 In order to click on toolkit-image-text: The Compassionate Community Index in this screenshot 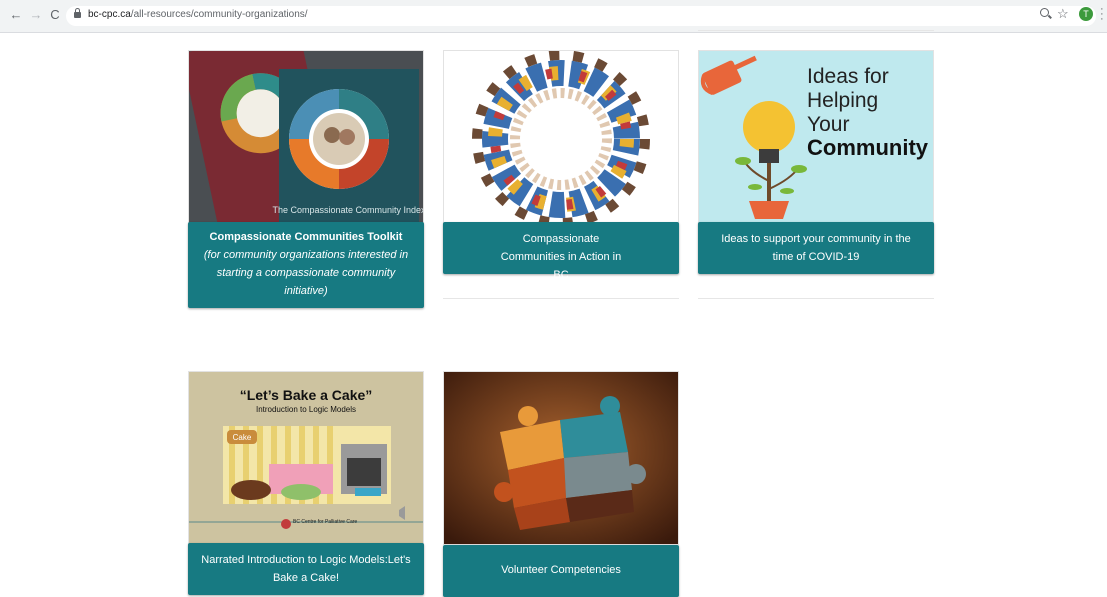, I will do `click(347, 210)`.